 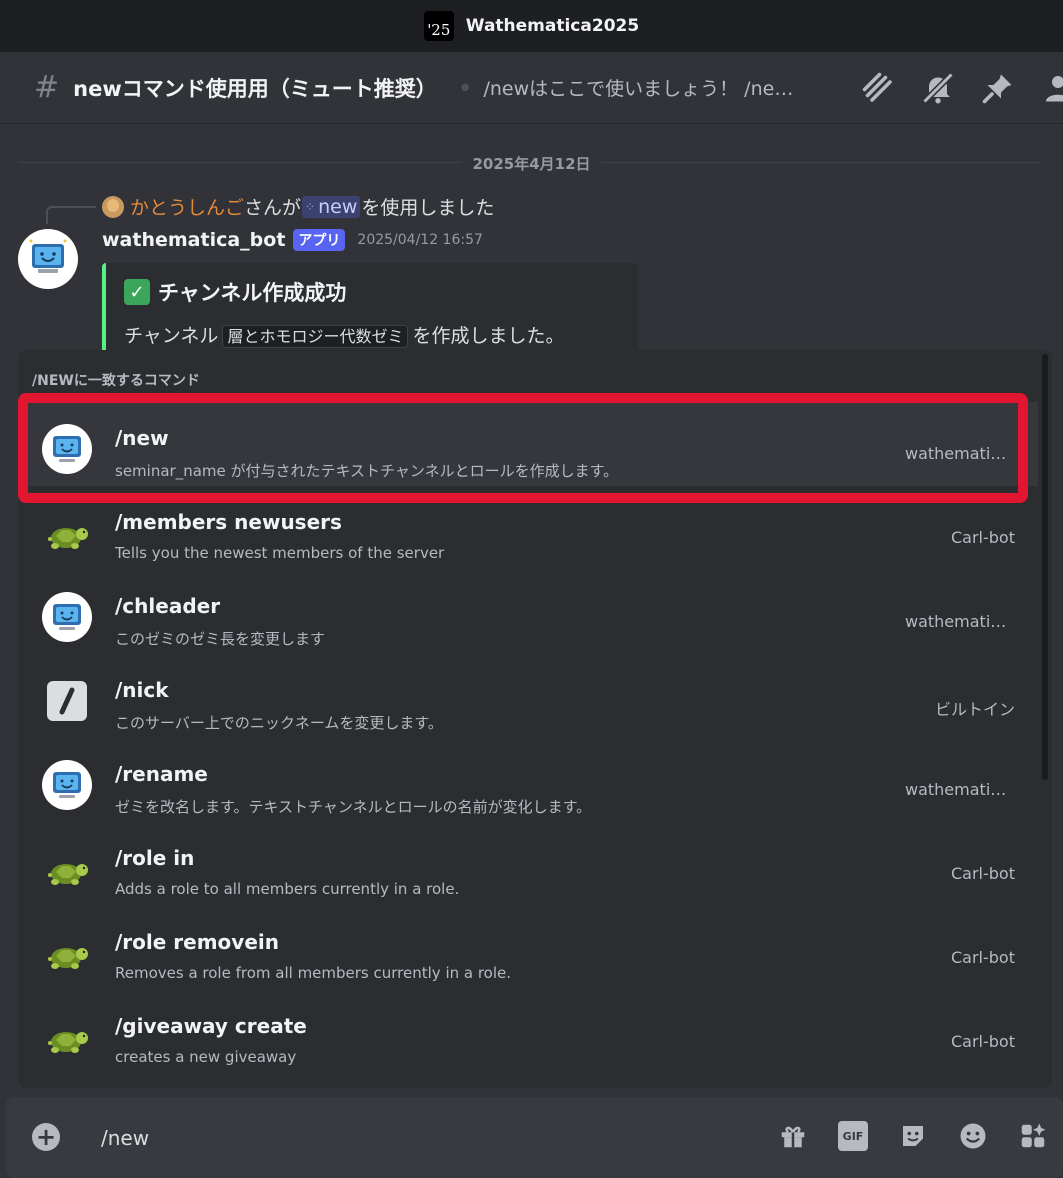 I want to click on embed-description: チャンネル 層とホモロジー代数ゼミ を作成しました。, so click(x=344, y=336).